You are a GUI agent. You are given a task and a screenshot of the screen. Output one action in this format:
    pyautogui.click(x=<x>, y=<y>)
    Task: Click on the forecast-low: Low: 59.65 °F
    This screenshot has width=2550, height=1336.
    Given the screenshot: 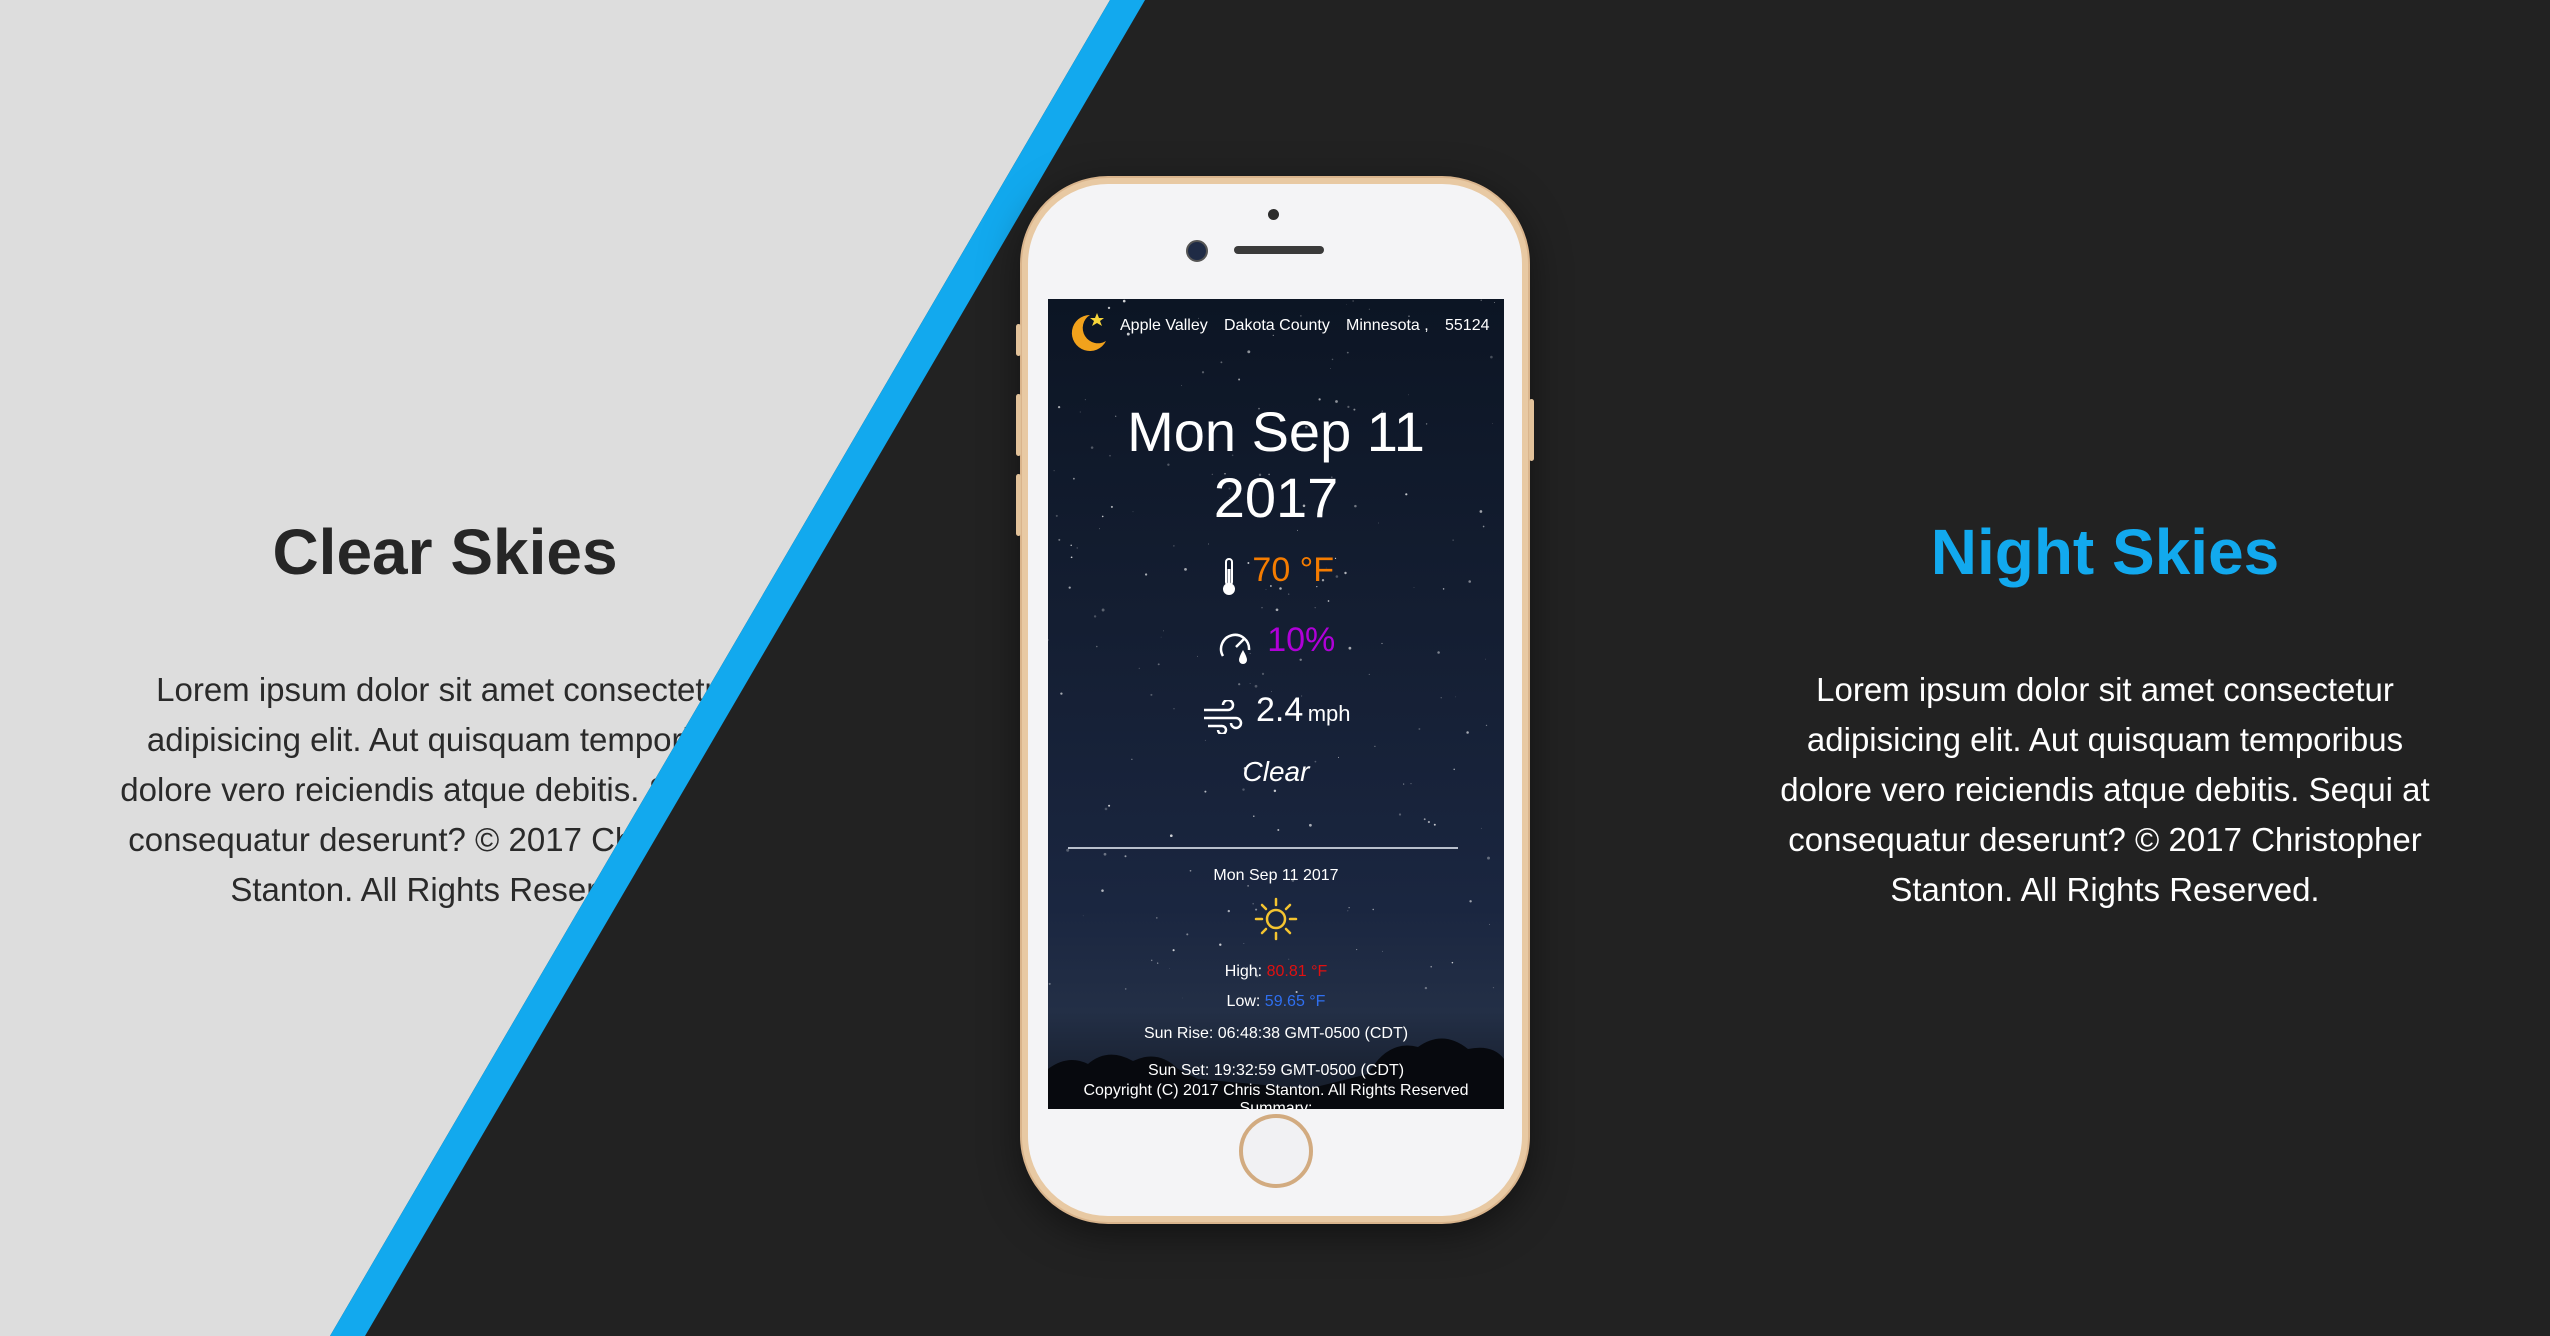 What is the action you would take?
    pyautogui.click(x=1276, y=1002)
    